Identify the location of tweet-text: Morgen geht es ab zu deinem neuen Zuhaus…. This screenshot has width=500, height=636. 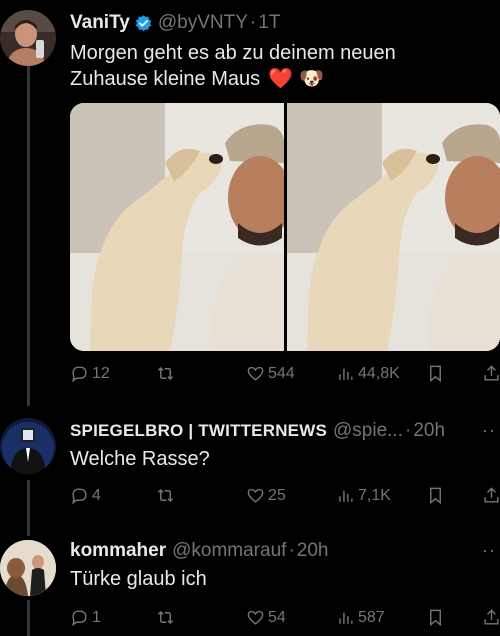
(233, 66).